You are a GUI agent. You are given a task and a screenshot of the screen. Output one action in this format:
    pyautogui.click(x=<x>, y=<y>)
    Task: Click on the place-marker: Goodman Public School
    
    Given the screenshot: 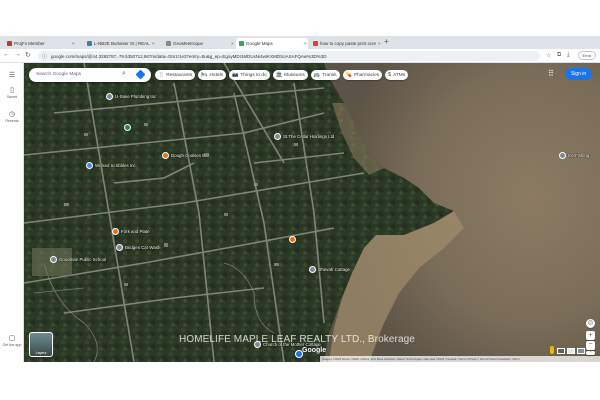 What is the action you would take?
    pyautogui.click(x=78, y=259)
    